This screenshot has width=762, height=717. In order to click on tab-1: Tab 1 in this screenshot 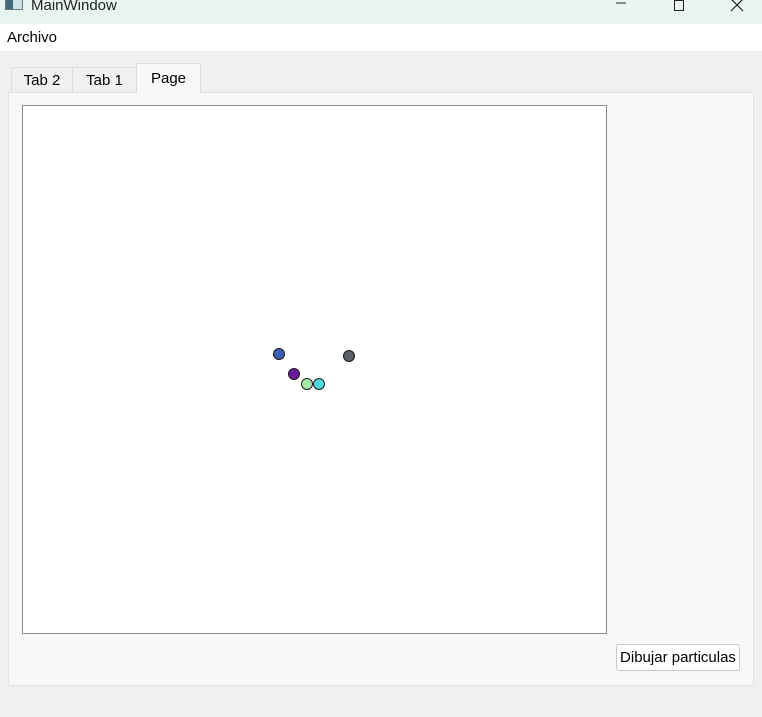, I will do `click(104, 79)`.